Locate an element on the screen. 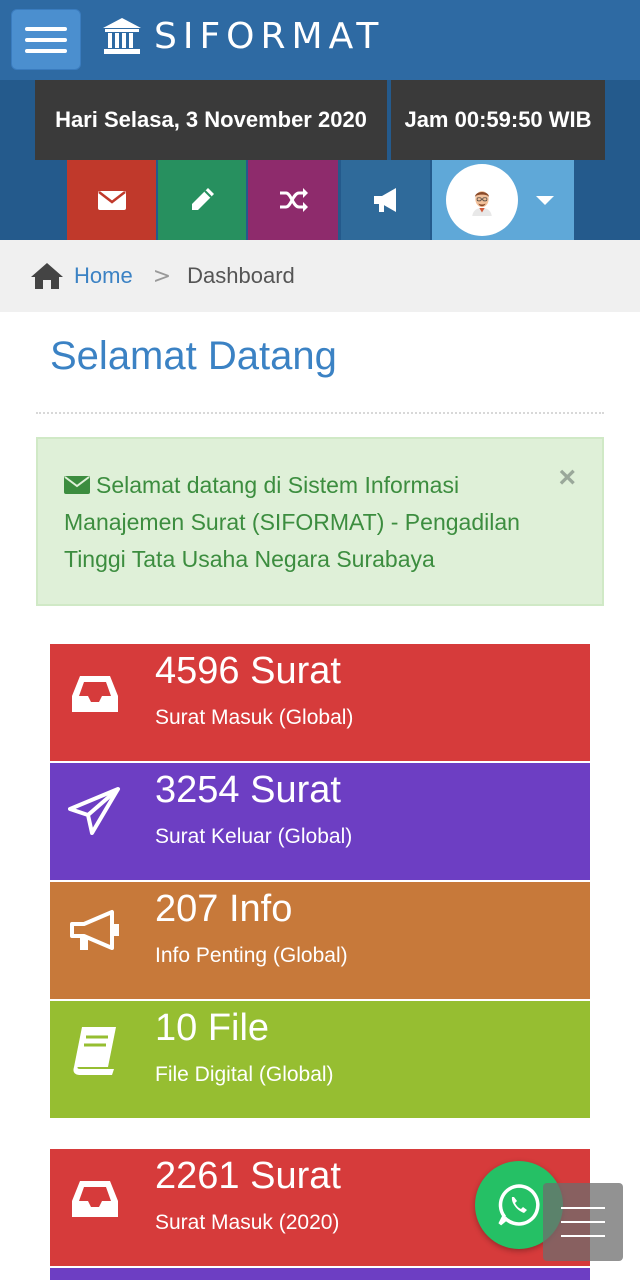 The width and height of the screenshot is (640, 1280). quick-action-tiles is located at coordinates (320, 200).